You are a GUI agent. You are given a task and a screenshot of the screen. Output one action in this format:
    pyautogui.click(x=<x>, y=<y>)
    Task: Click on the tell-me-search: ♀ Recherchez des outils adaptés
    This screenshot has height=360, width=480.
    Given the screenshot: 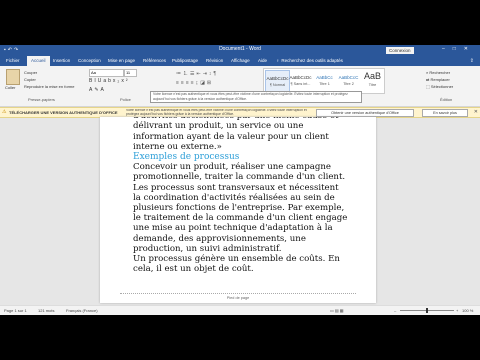 What is the action you would take?
    pyautogui.click(x=309, y=61)
    